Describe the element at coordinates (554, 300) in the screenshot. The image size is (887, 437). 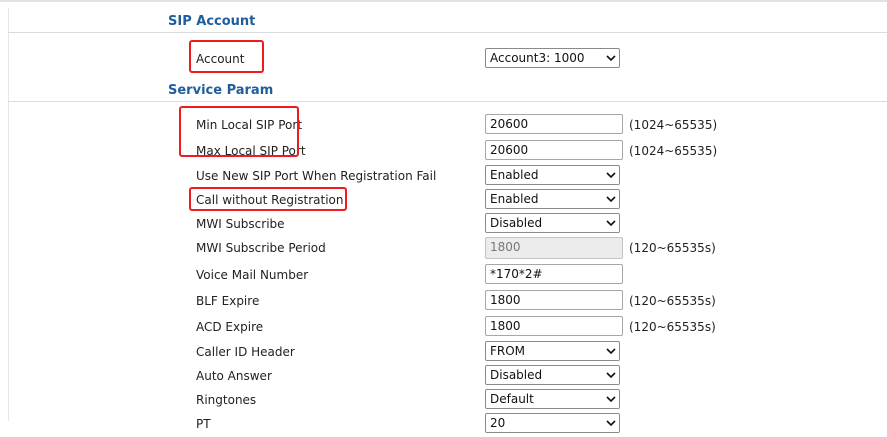
I see `blf-expire-input: 1800` at that location.